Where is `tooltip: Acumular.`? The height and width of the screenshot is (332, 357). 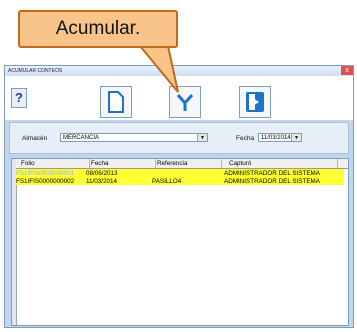 tooltip: Acumular. is located at coordinates (98, 29).